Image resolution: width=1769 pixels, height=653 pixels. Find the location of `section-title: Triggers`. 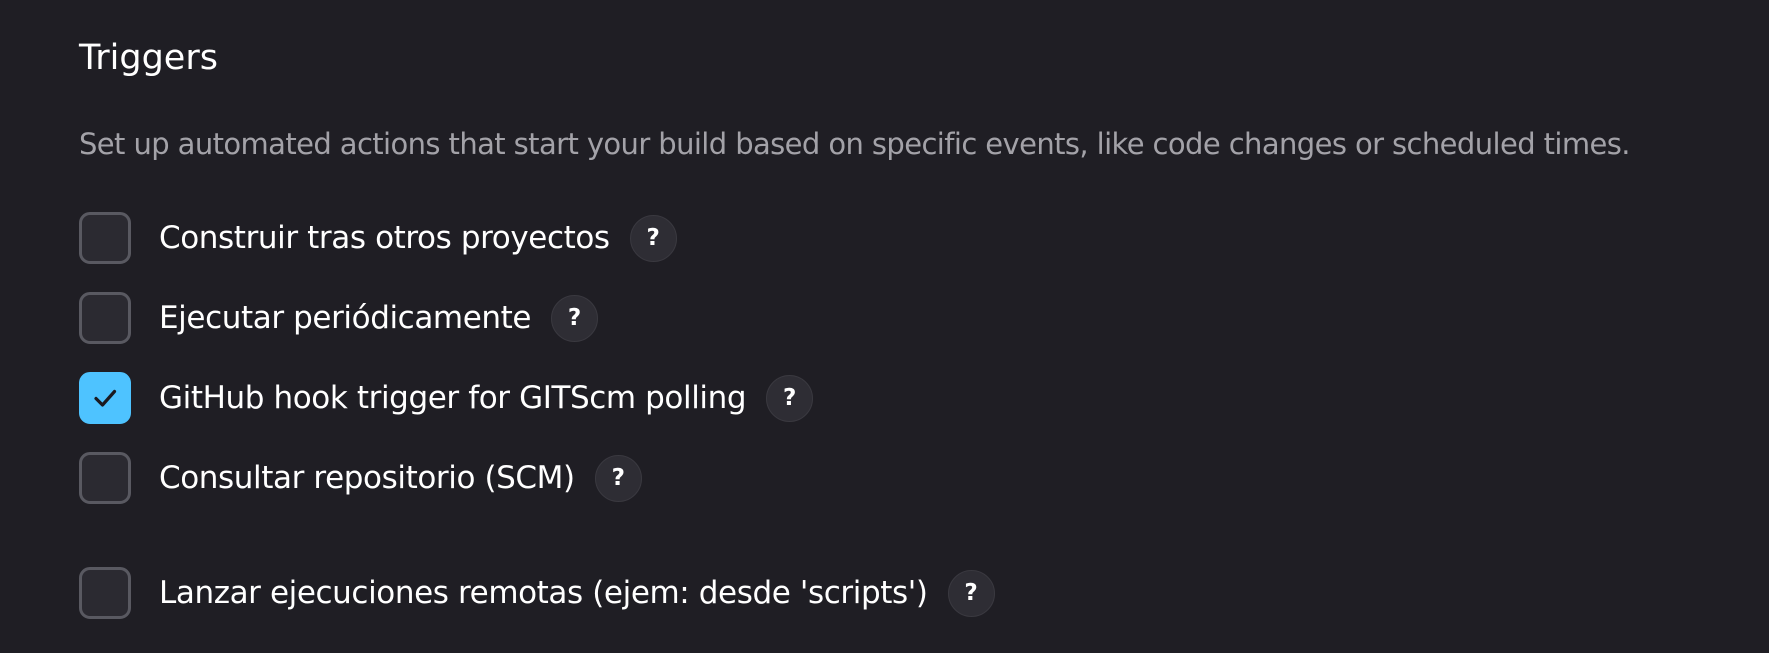

section-title: Triggers is located at coordinates (148, 58).